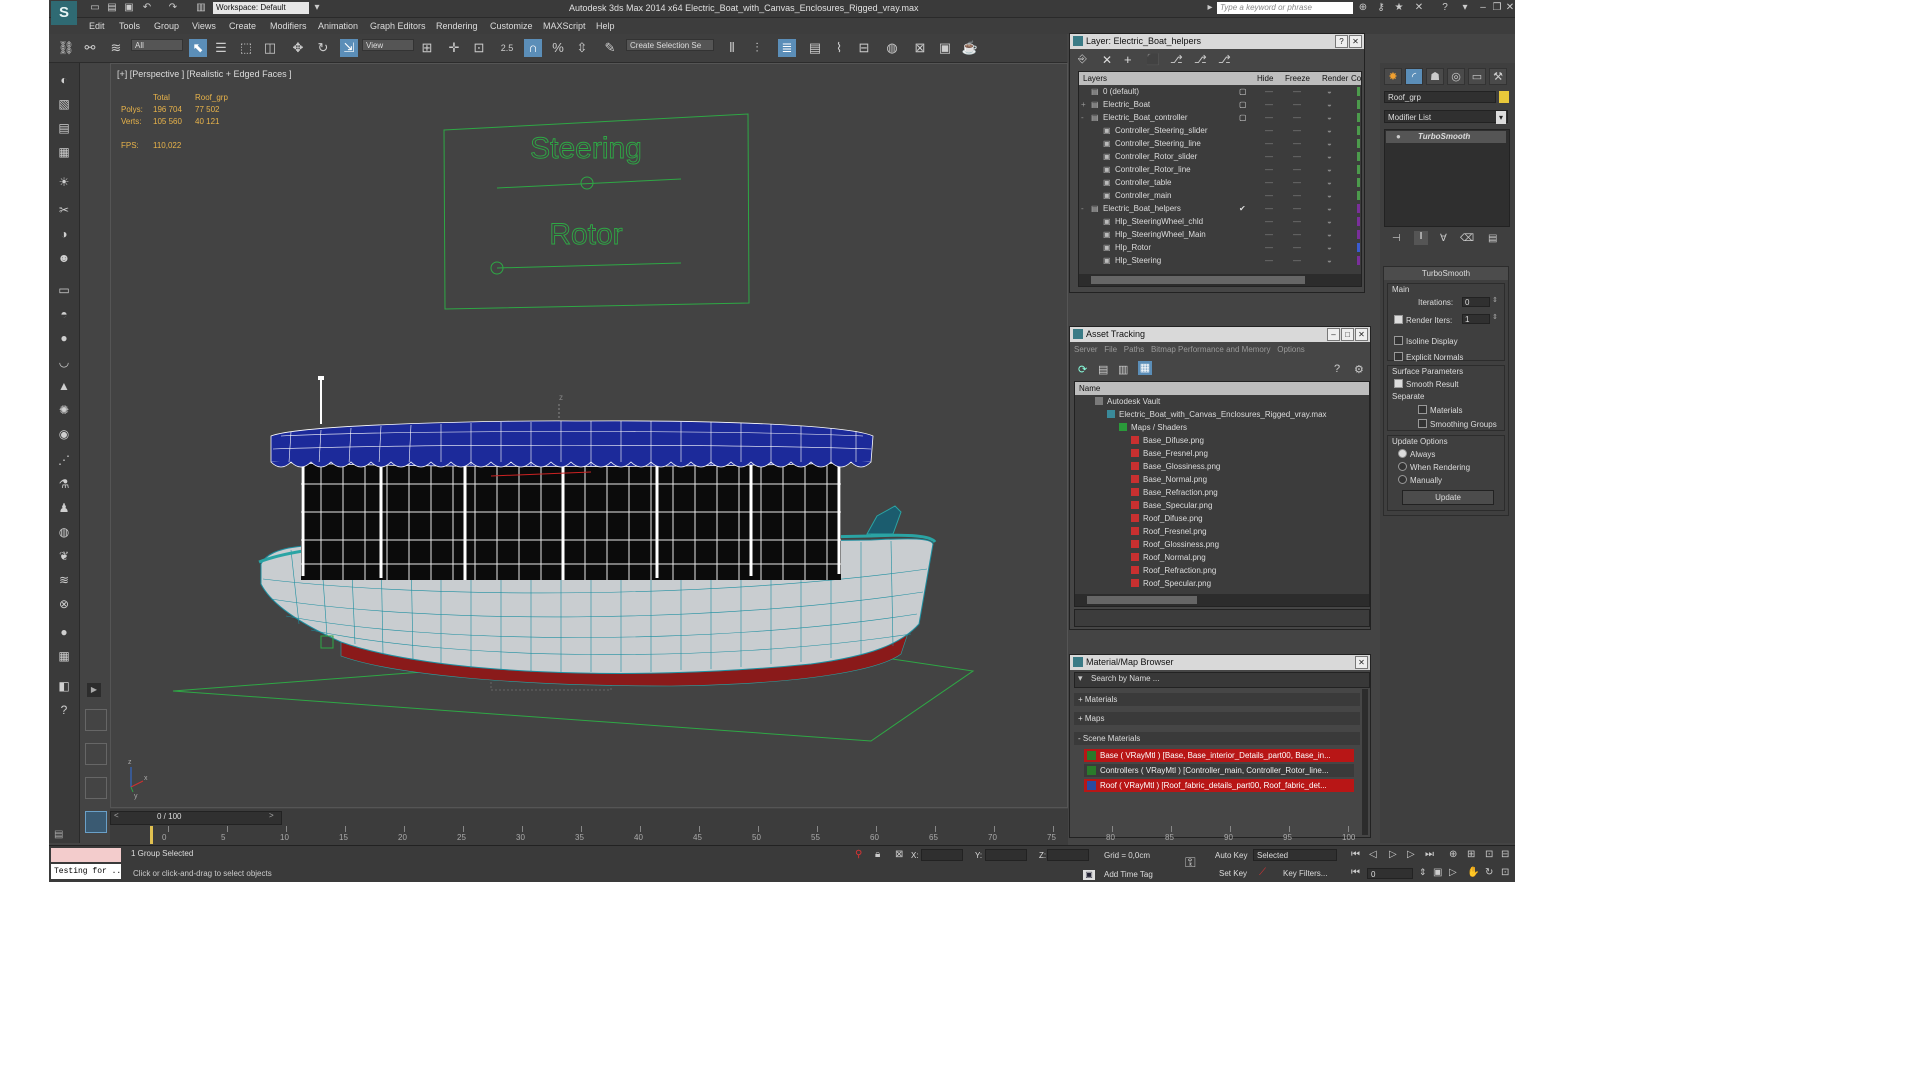 Image resolution: width=1920 pixels, height=1080 pixels. Describe the element at coordinates (1363, 8) in the screenshot. I see `binoculars-icon: ⊕` at that location.